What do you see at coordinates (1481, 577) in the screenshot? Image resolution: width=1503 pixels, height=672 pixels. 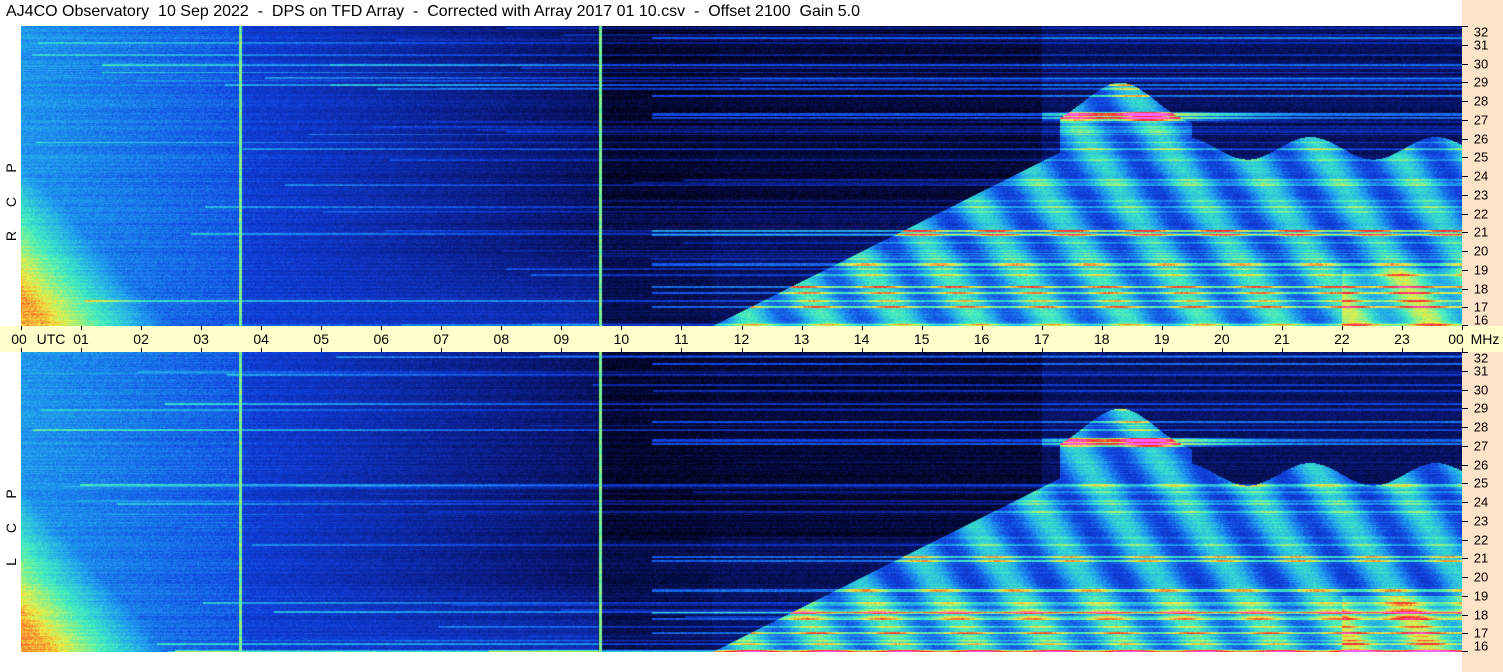 I see `frequency-tick-label: 20` at bounding box center [1481, 577].